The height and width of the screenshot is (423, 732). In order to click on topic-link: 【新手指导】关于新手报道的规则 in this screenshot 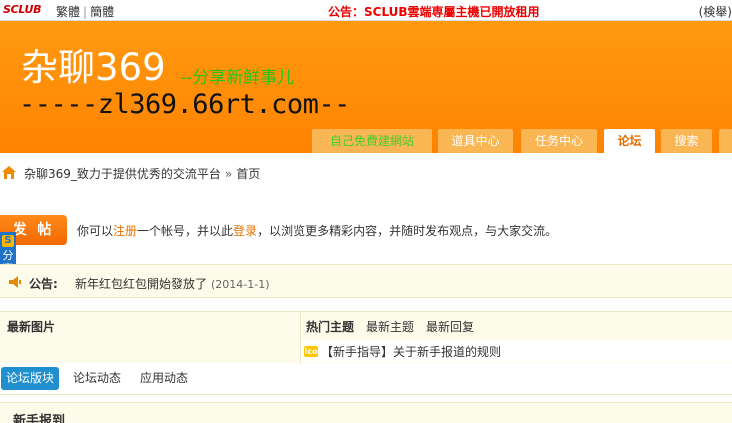, I will do `click(411, 351)`.